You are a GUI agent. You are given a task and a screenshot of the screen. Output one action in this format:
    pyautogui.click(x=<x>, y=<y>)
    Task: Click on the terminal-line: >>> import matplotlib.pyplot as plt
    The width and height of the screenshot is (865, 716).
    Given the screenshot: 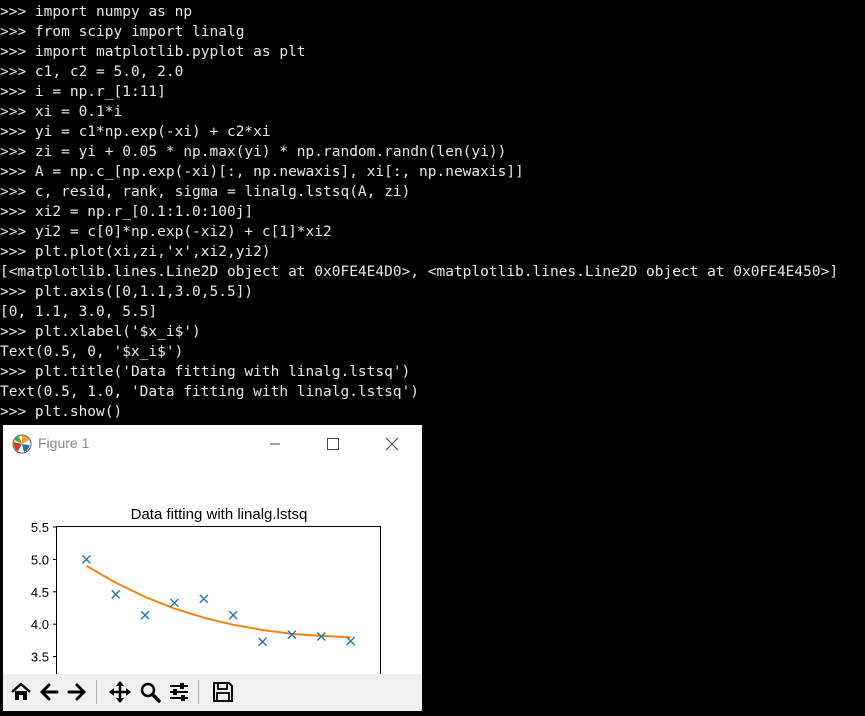 What is the action you would take?
    pyautogui.click(x=153, y=52)
    